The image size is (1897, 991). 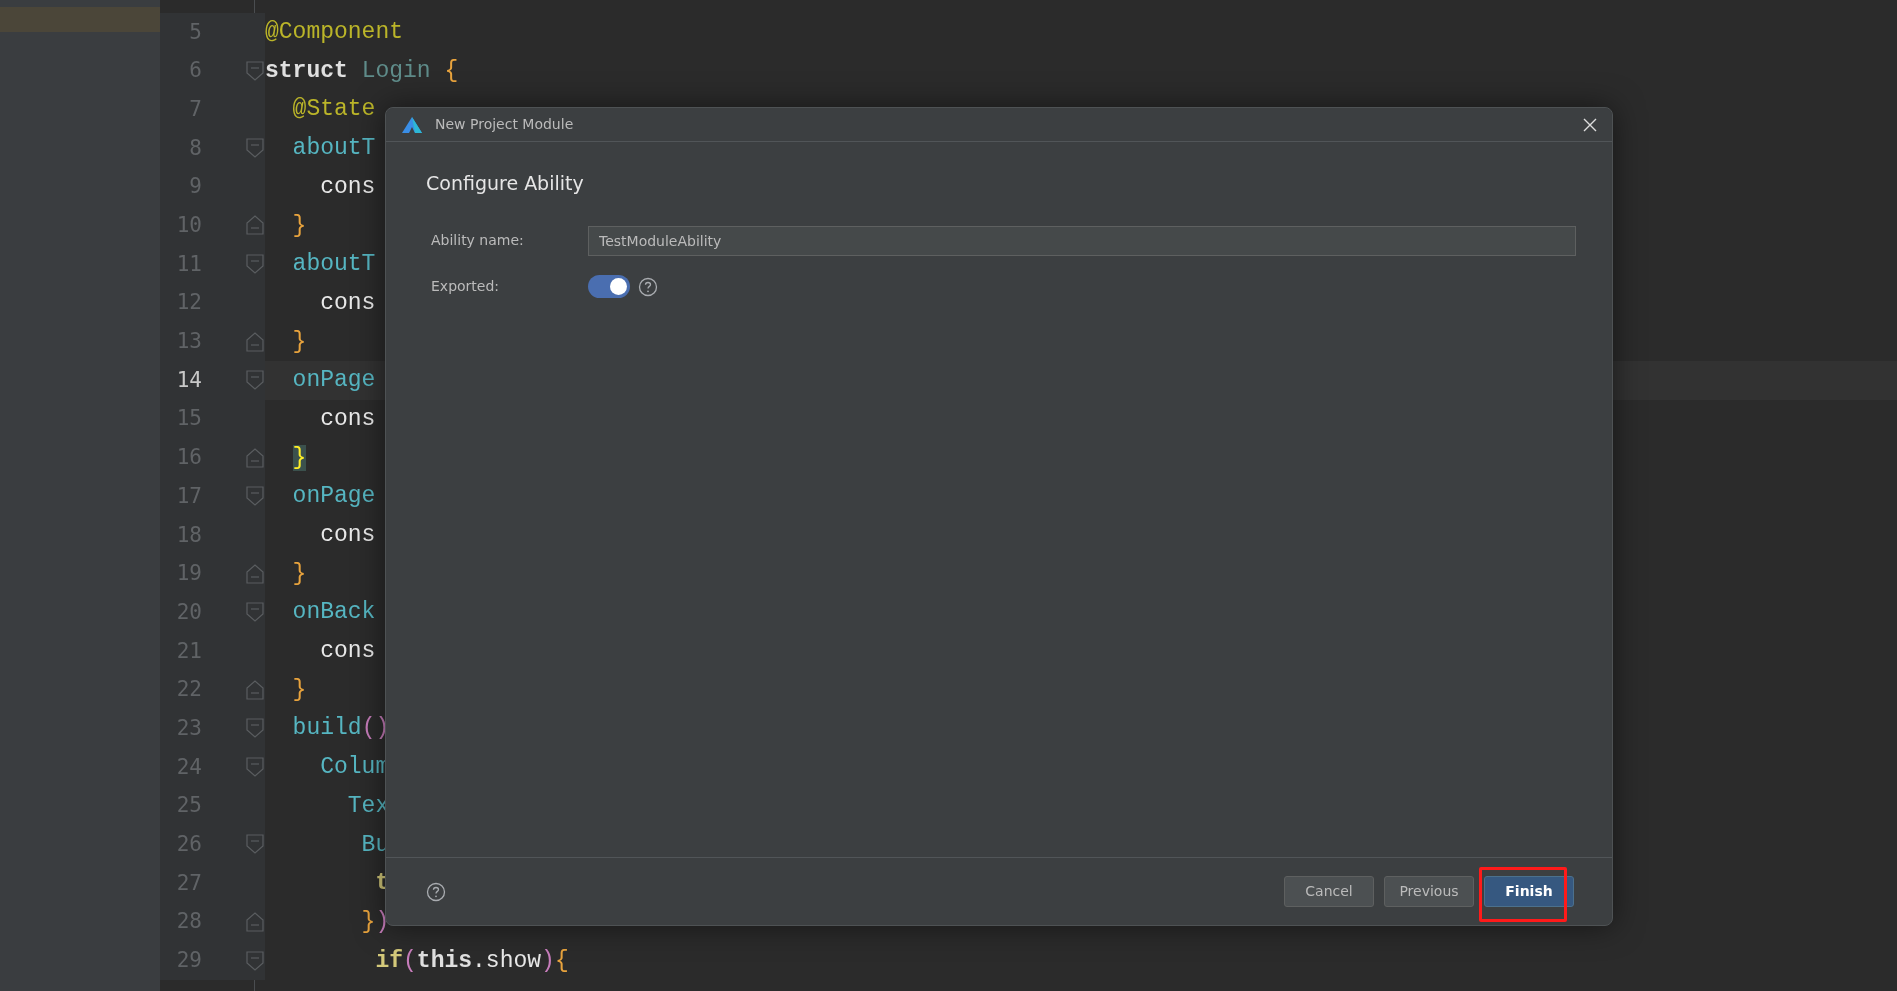 What do you see at coordinates (609, 286) in the screenshot?
I see `exported-toggle` at bounding box center [609, 286].